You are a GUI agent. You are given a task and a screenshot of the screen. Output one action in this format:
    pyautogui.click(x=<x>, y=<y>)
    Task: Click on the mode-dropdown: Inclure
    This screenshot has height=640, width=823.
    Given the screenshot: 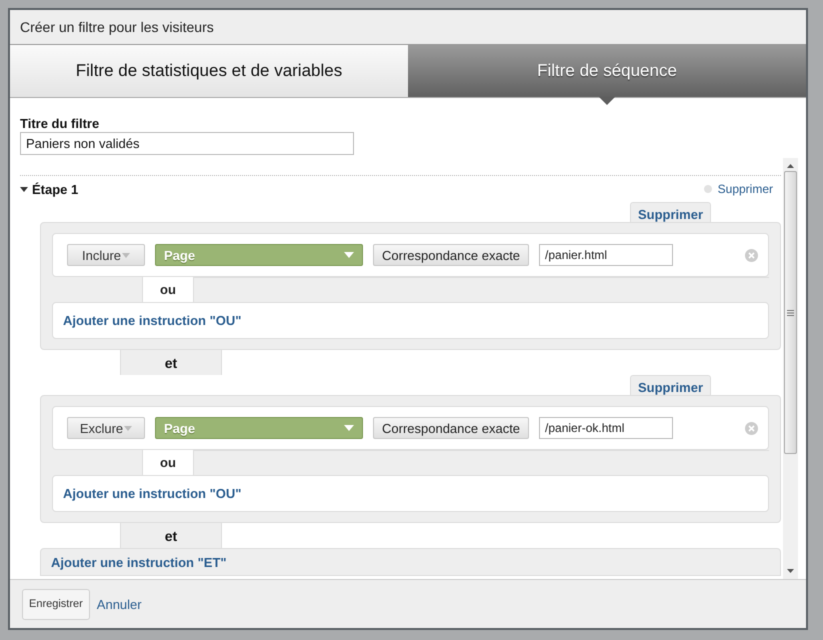 What is the action you would take?
    pyautogui.click(x=106, y=255)
    